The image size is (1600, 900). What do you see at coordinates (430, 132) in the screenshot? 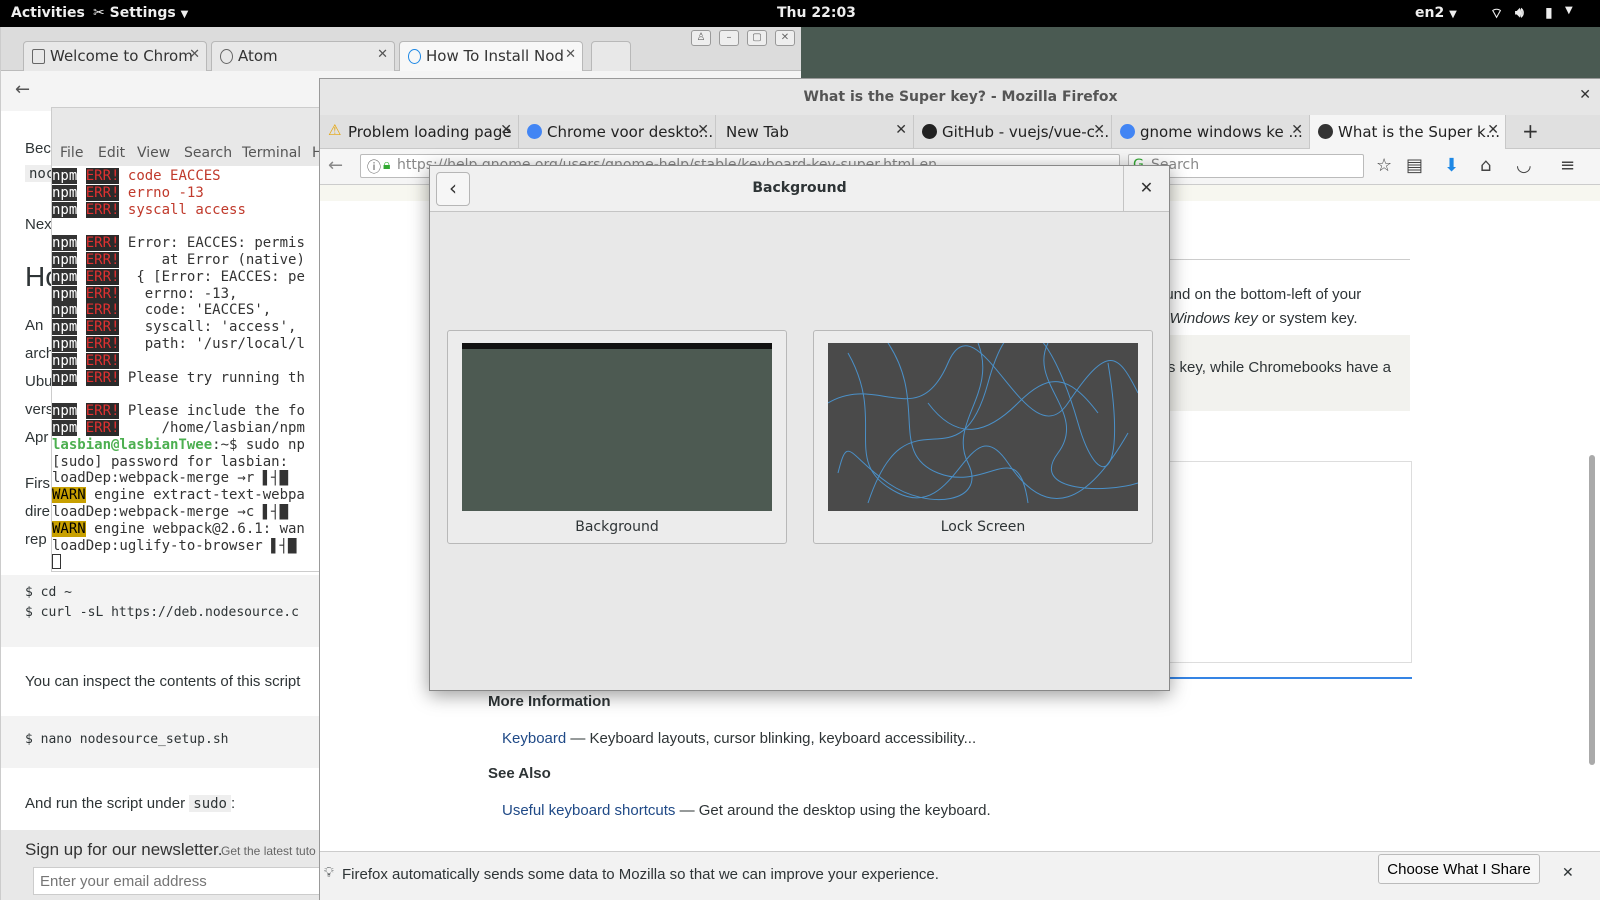
I see `tab-label: Problem loading page` at bounding box center [430, 132].